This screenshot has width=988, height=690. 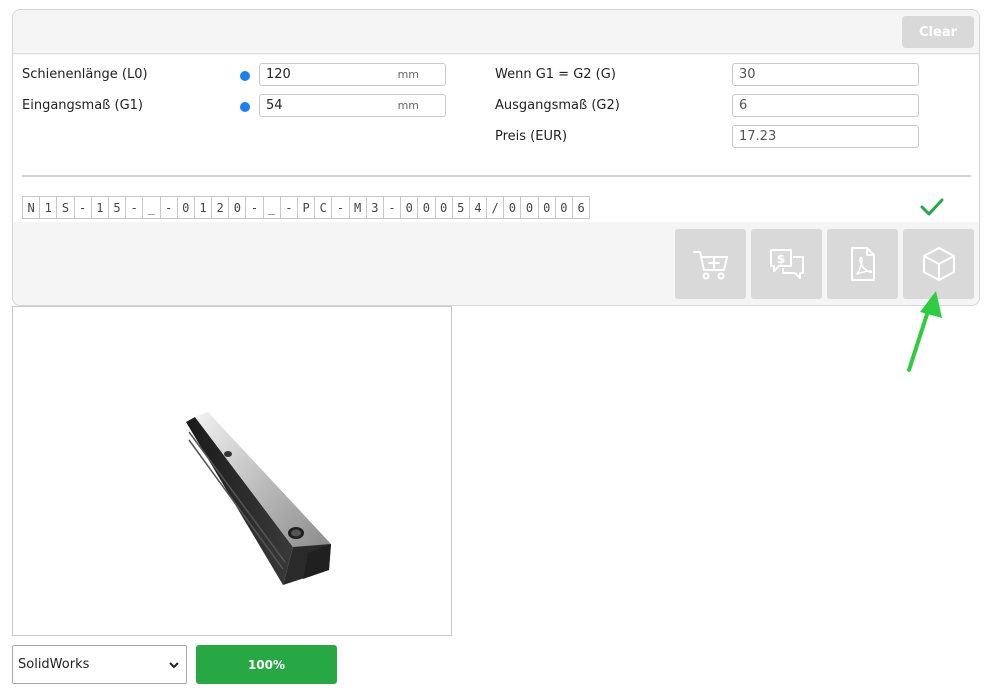 I want to click on code-cell: P, so click(x=307, y=207).